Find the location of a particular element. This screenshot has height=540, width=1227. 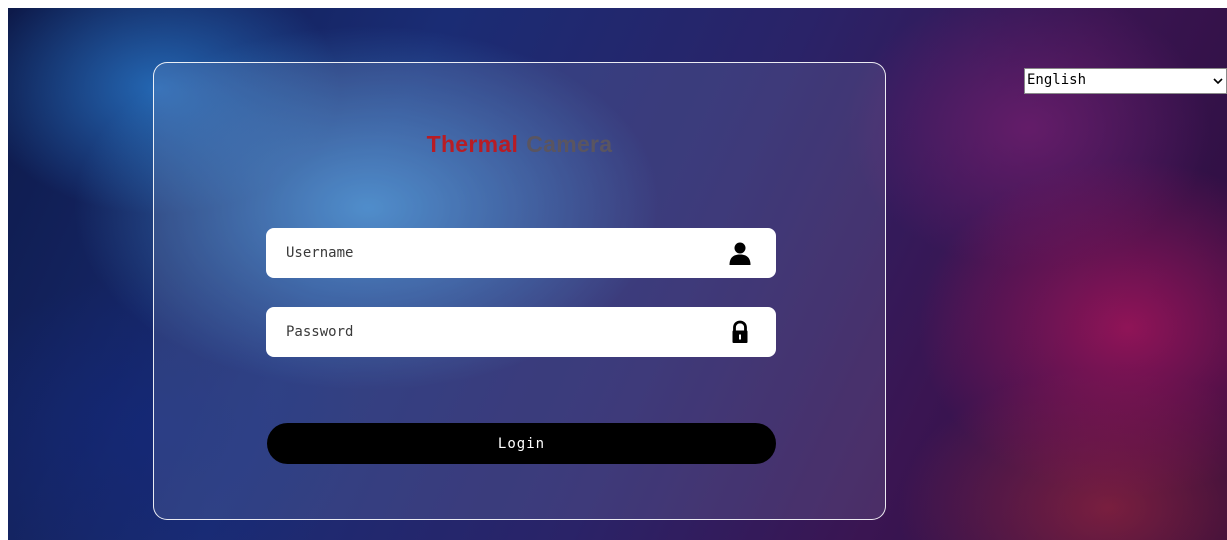

app-title-secondary: Camera is located at coordinates (569, 144).